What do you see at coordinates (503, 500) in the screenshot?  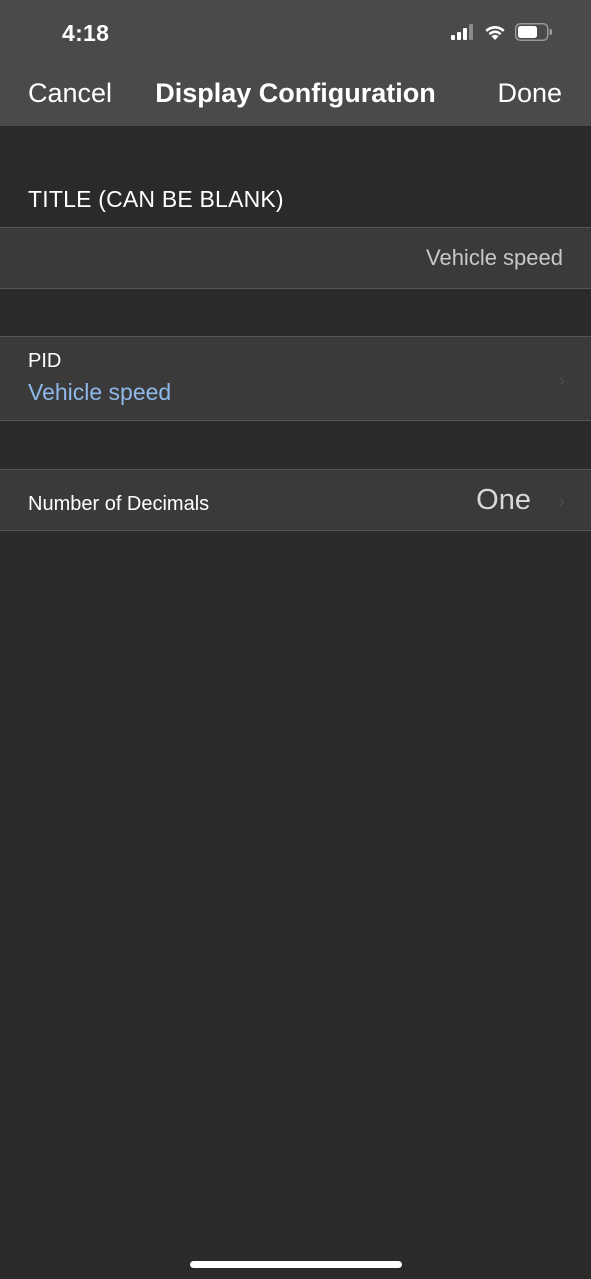 I see `decimals-value: One` at bounding box center [503, 500].